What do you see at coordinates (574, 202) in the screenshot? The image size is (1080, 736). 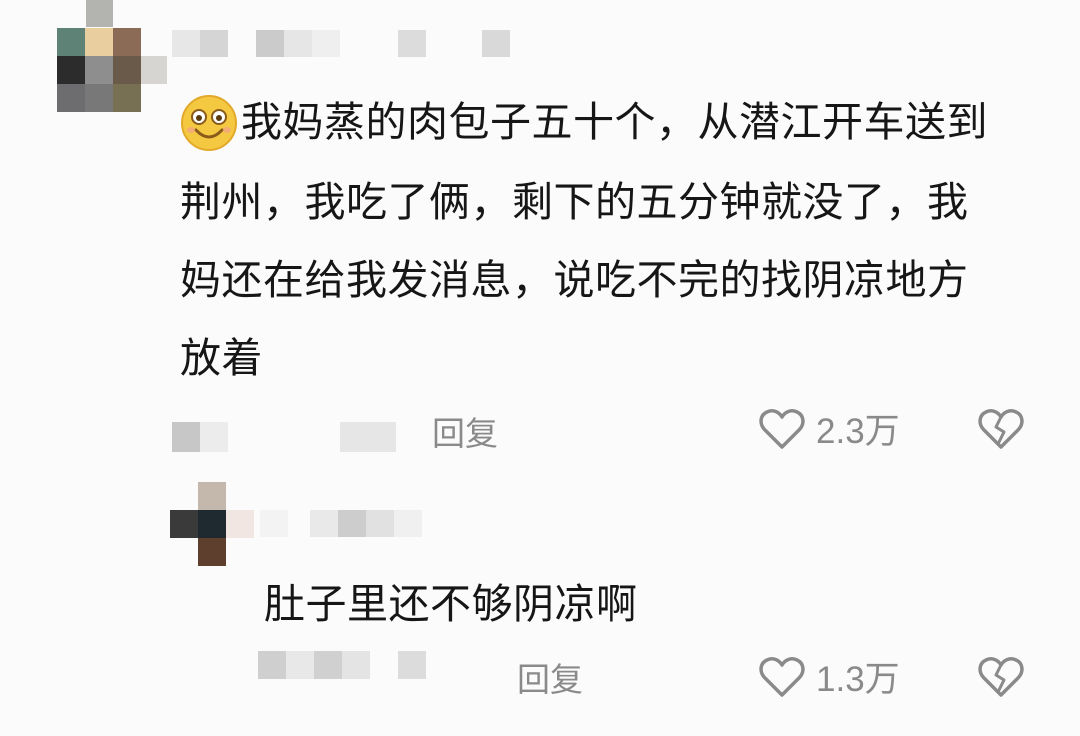 I see `comment-text: 荆州，我吃了俩，剩下的五分钟就没了，我` at bounding box center [574, 202].